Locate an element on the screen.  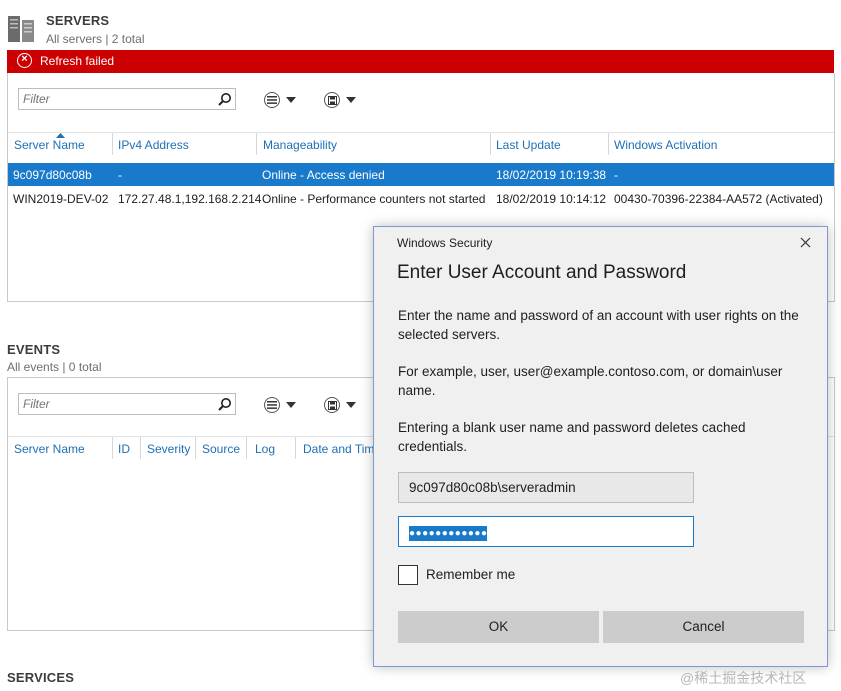
dialog-window-title: Windows Security is located at coordinates (445, 243).